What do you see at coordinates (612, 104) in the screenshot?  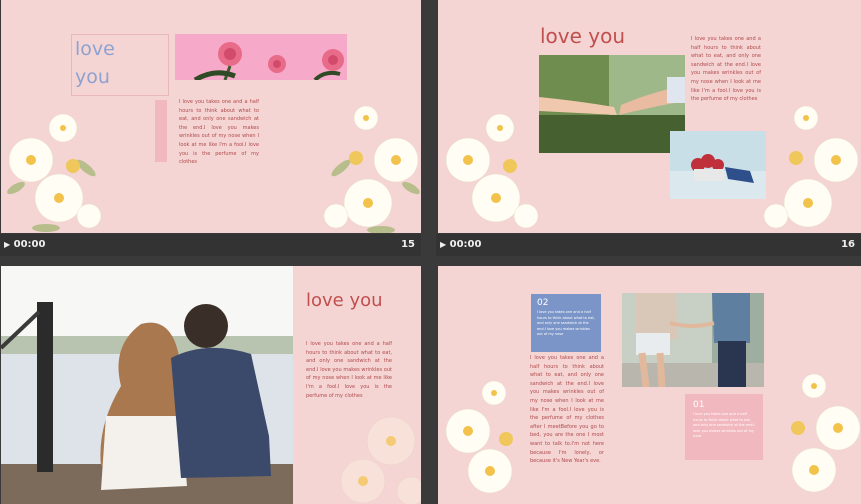 I see `holding-hands-photo` at bounding box center [612, 104].